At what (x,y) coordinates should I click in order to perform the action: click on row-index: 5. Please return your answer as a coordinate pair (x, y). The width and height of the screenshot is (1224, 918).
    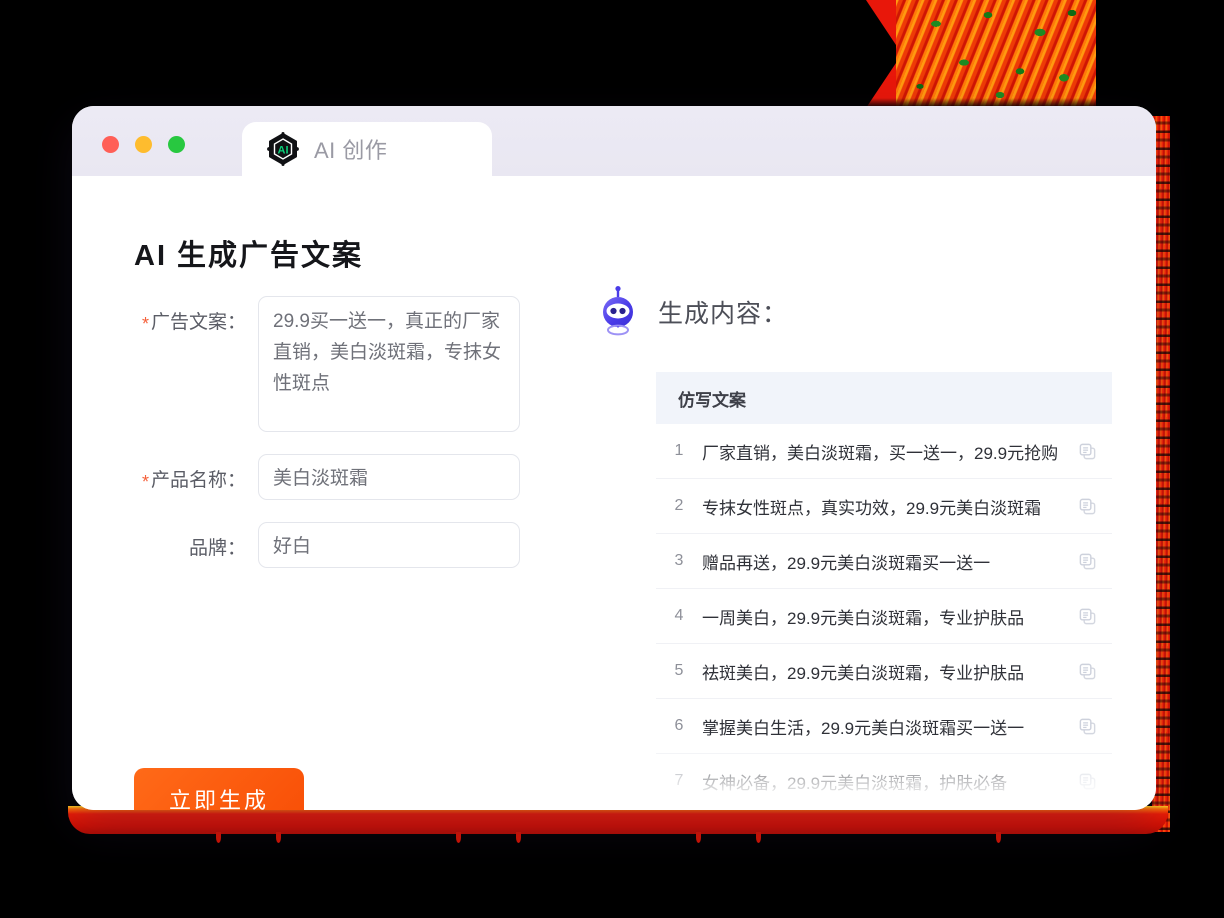
    Looking at the image, I should click on (679, 670).